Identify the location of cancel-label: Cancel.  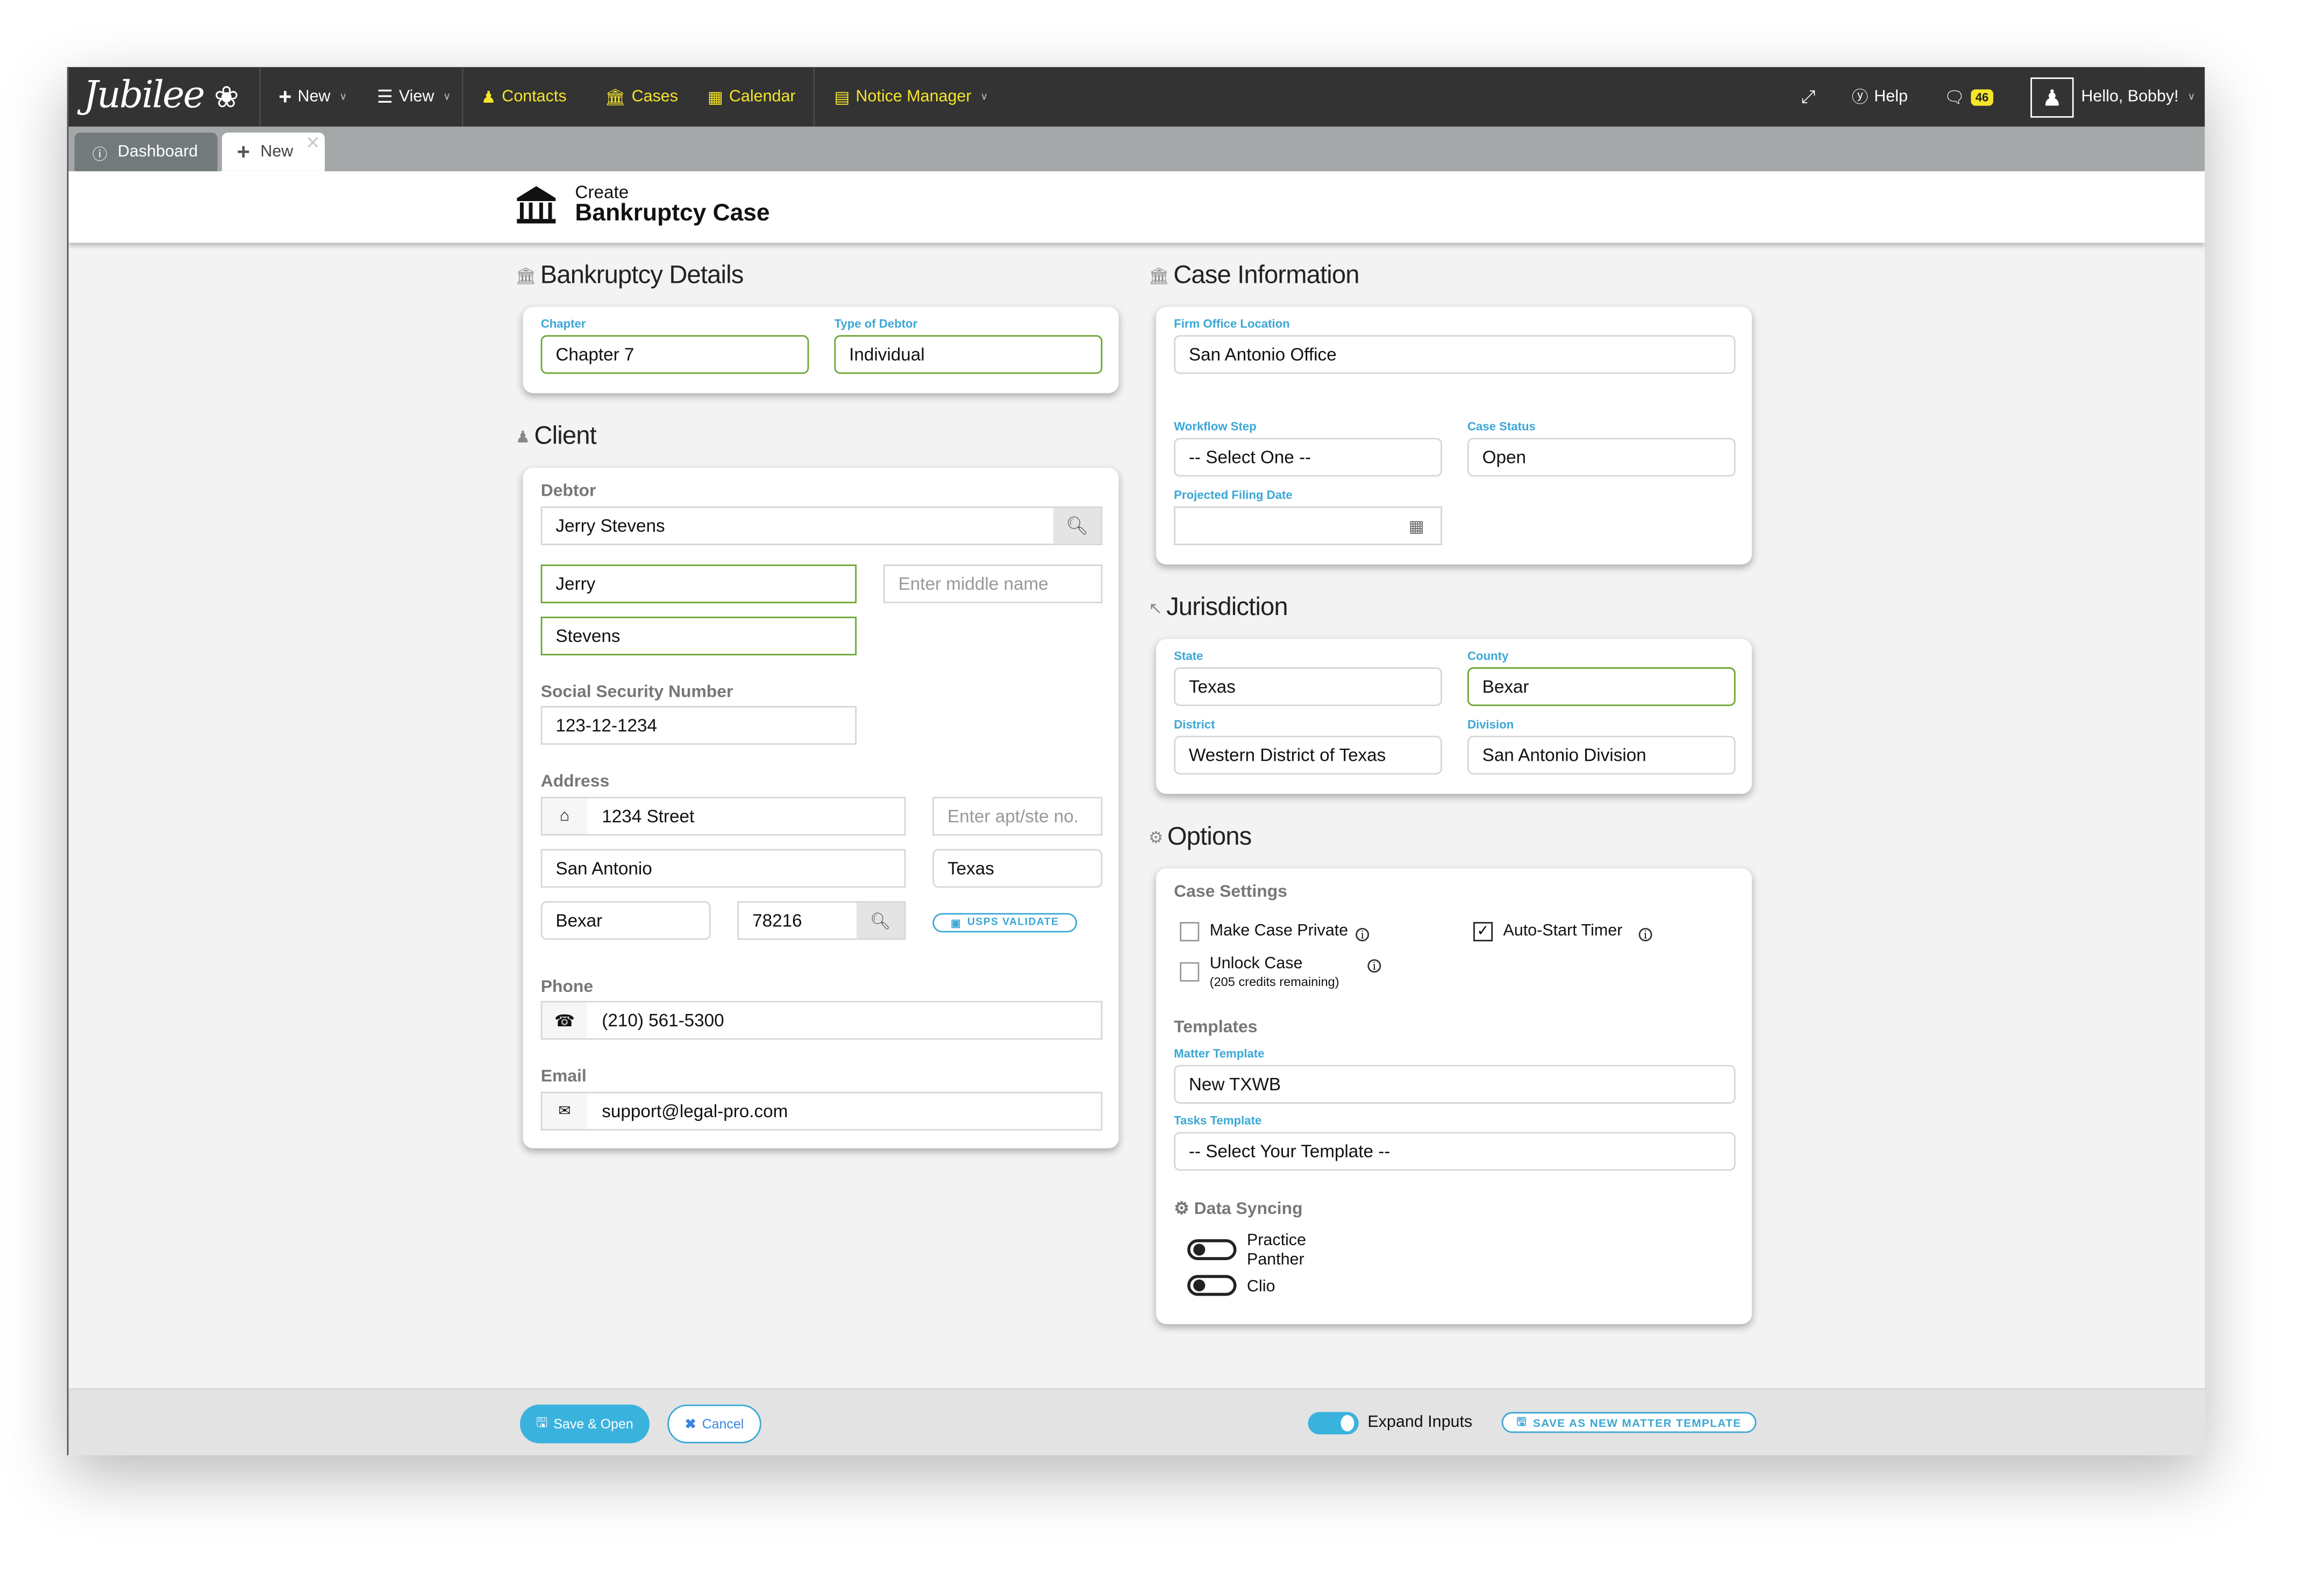
(723, 1424).